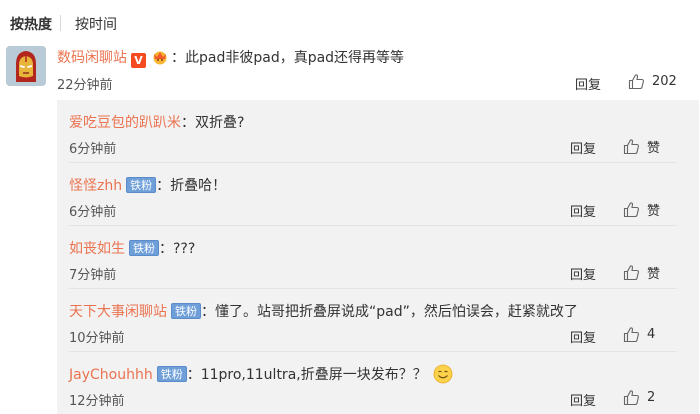 The image size is (700, 414). Describe the element at coordinates (138, 60) in the screenshot. I see `vip-badge: V` at that location.